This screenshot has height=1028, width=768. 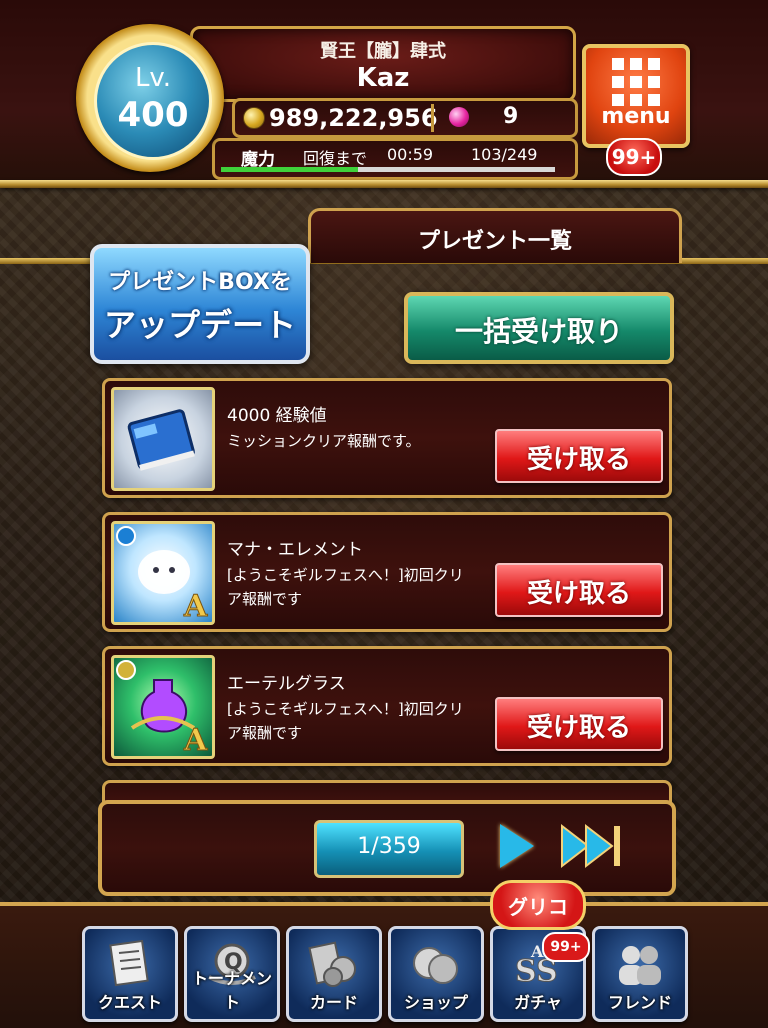 What do you see at coordinates (538, 1002) in the screenshot?
I see `nav-gacha-label: ガチャ` at bounding box center [538, 1002].